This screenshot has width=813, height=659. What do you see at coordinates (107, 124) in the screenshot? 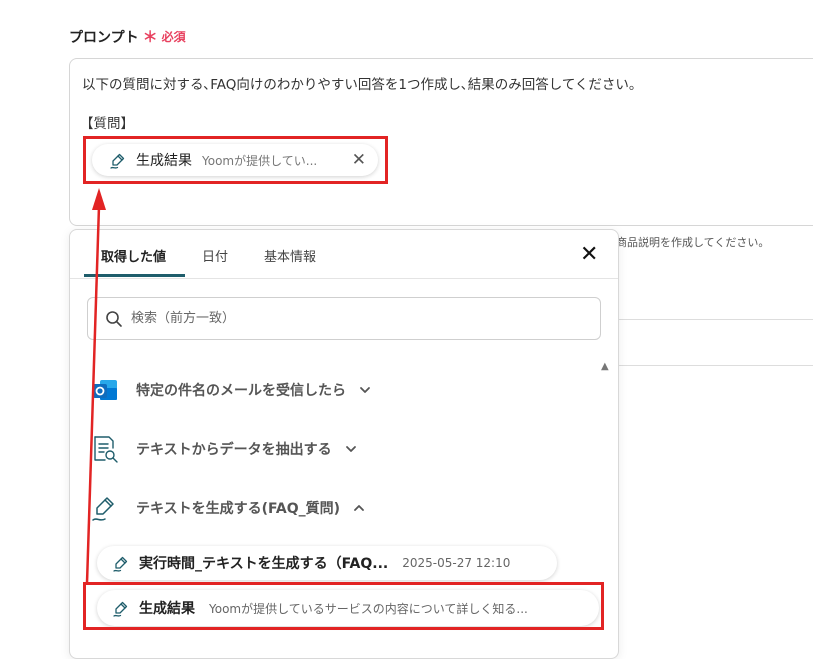
I see `prompt-text-line-2: 【質問】` at bounding box center [107, 124].